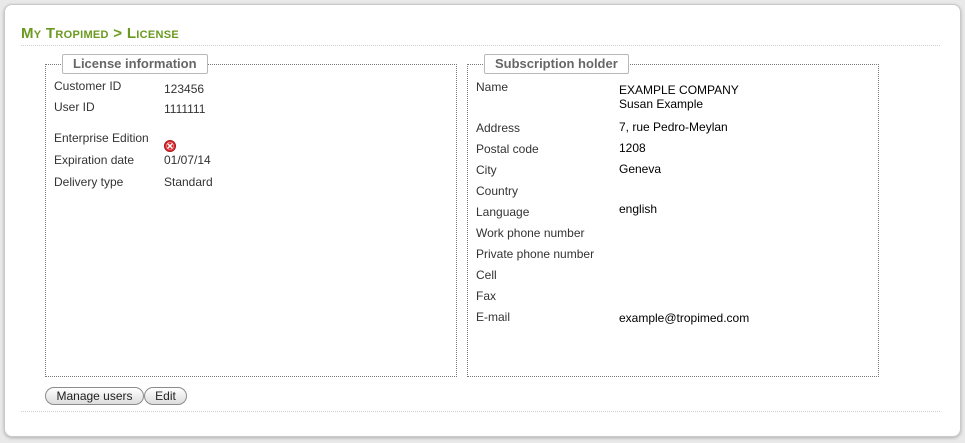  I want to click on expiration-date-label: Expiration date, so click(94, 160).